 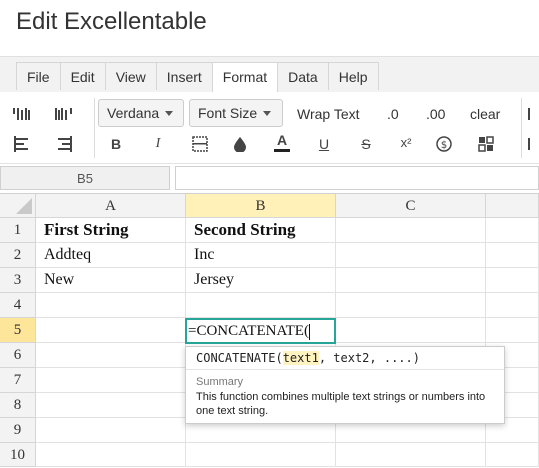 I want to click on clear-format-button: clear, so click(x=485, y=114).